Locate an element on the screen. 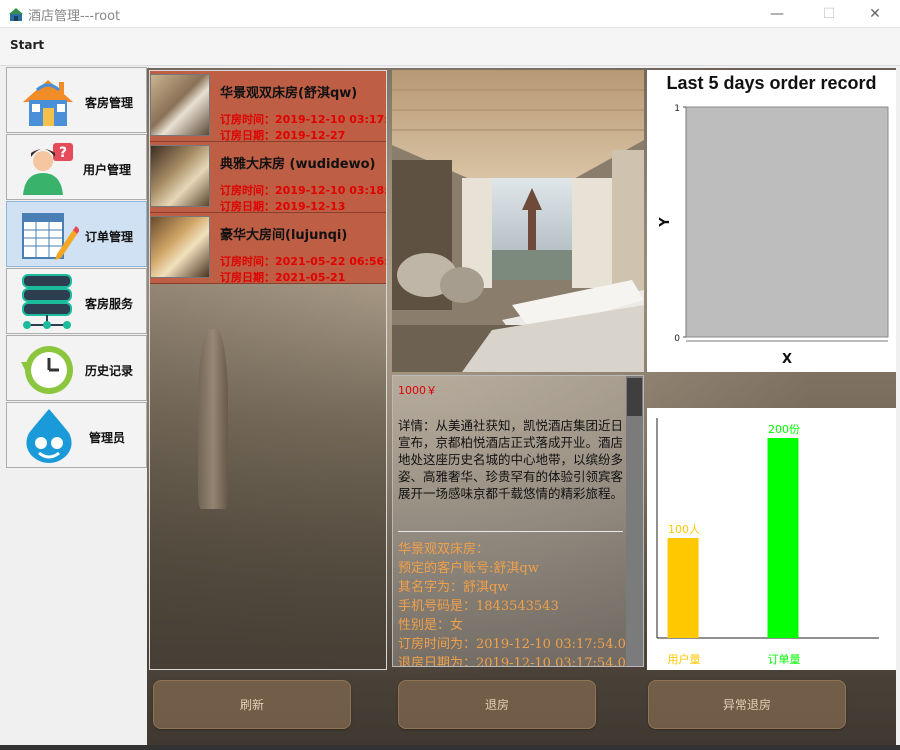  bar-order-count is located at coordinates (783, 538).